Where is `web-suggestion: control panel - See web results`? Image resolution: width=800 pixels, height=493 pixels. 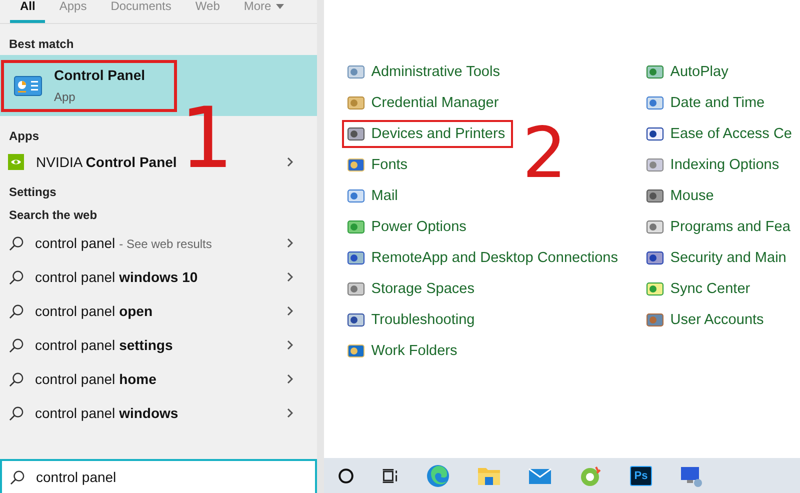 web-suggestion: control panel - See web results is located at coordinates (158, 243).